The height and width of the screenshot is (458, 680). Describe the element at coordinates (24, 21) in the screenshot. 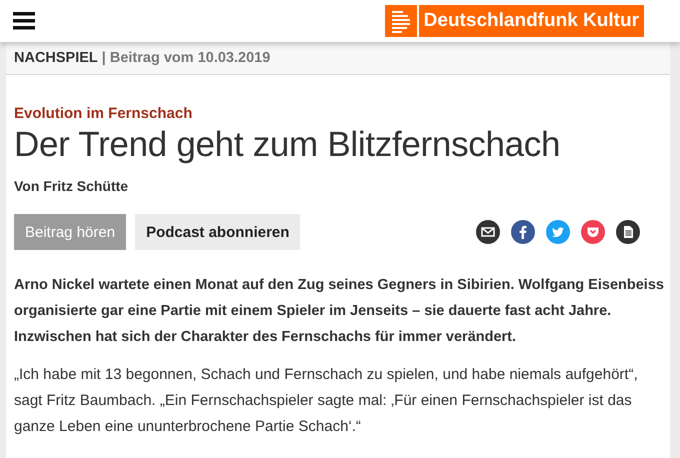

I see `menu-icon` at that location.